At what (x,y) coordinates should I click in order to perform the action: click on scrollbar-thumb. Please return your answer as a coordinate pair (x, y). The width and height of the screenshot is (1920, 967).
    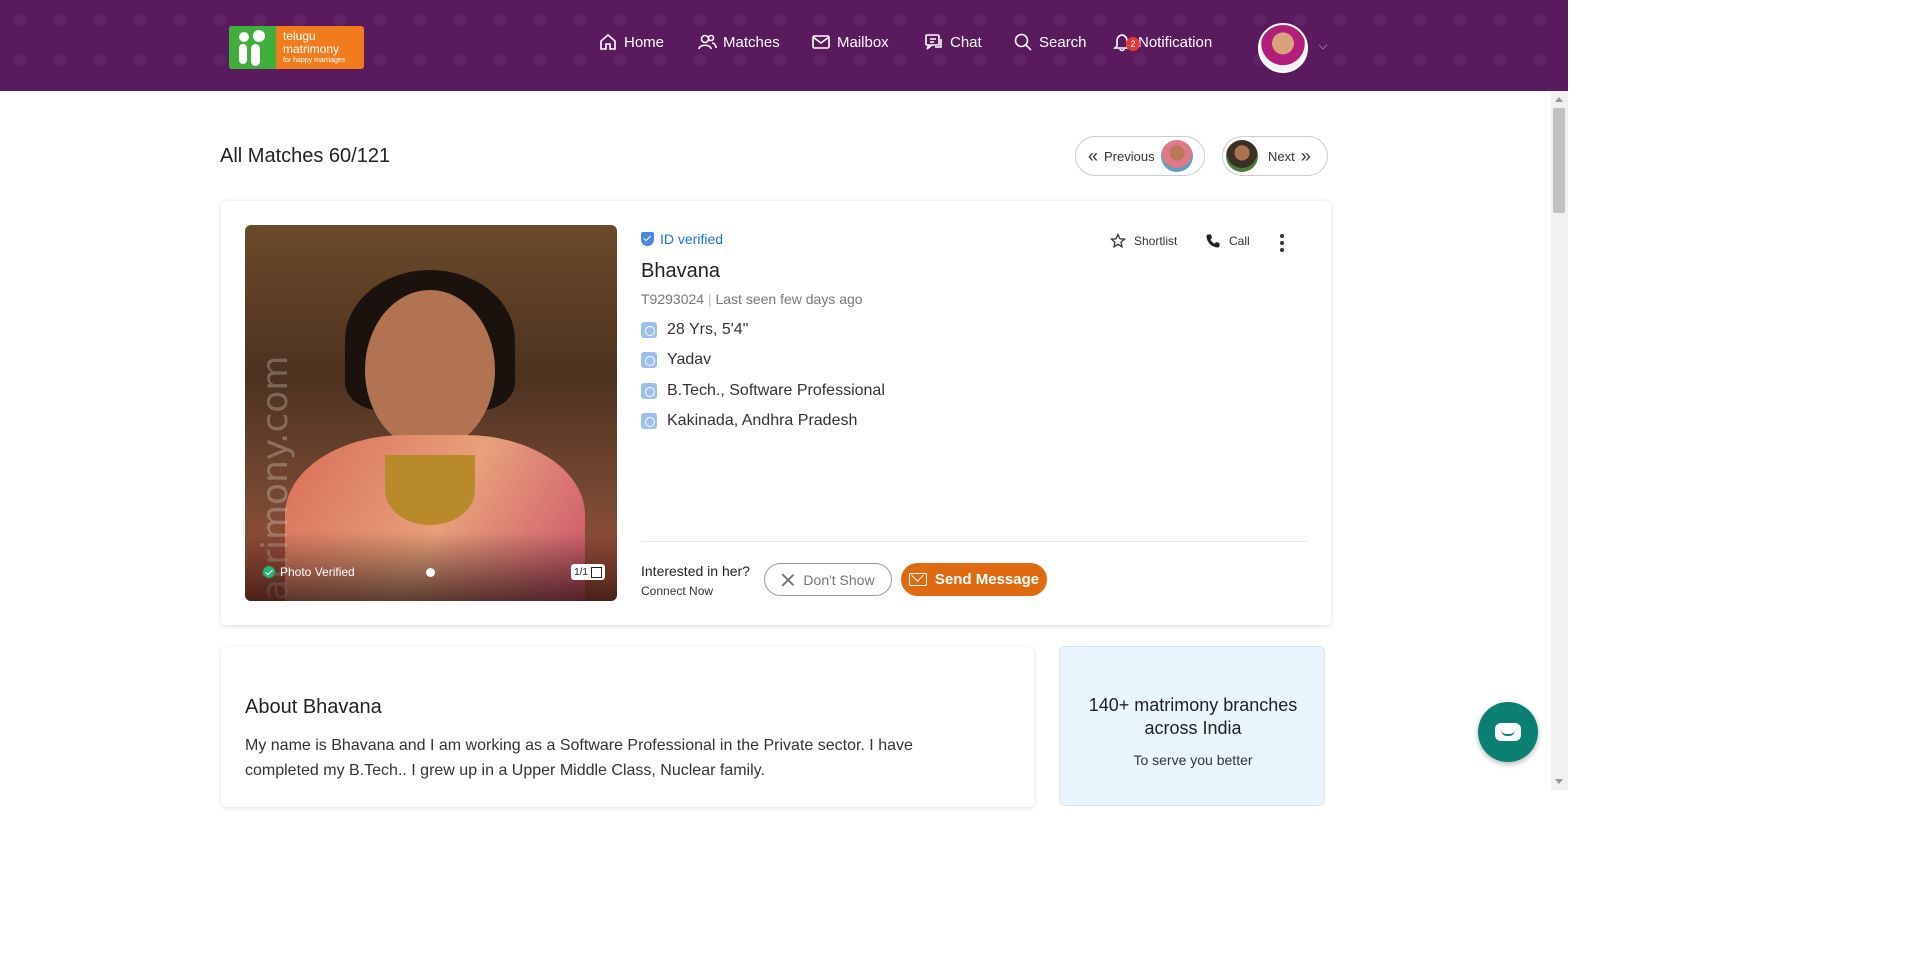
    Looking at the image, I should click on (1559, 160).